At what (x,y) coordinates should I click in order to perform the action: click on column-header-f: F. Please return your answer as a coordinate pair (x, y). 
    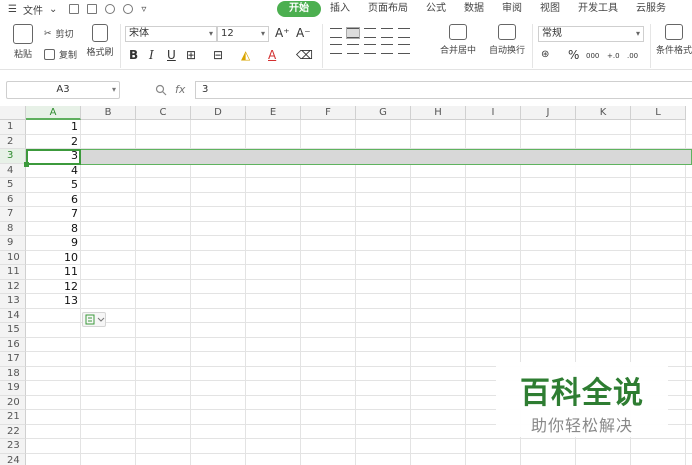
    Looking at the image, I should click on (328, 113).